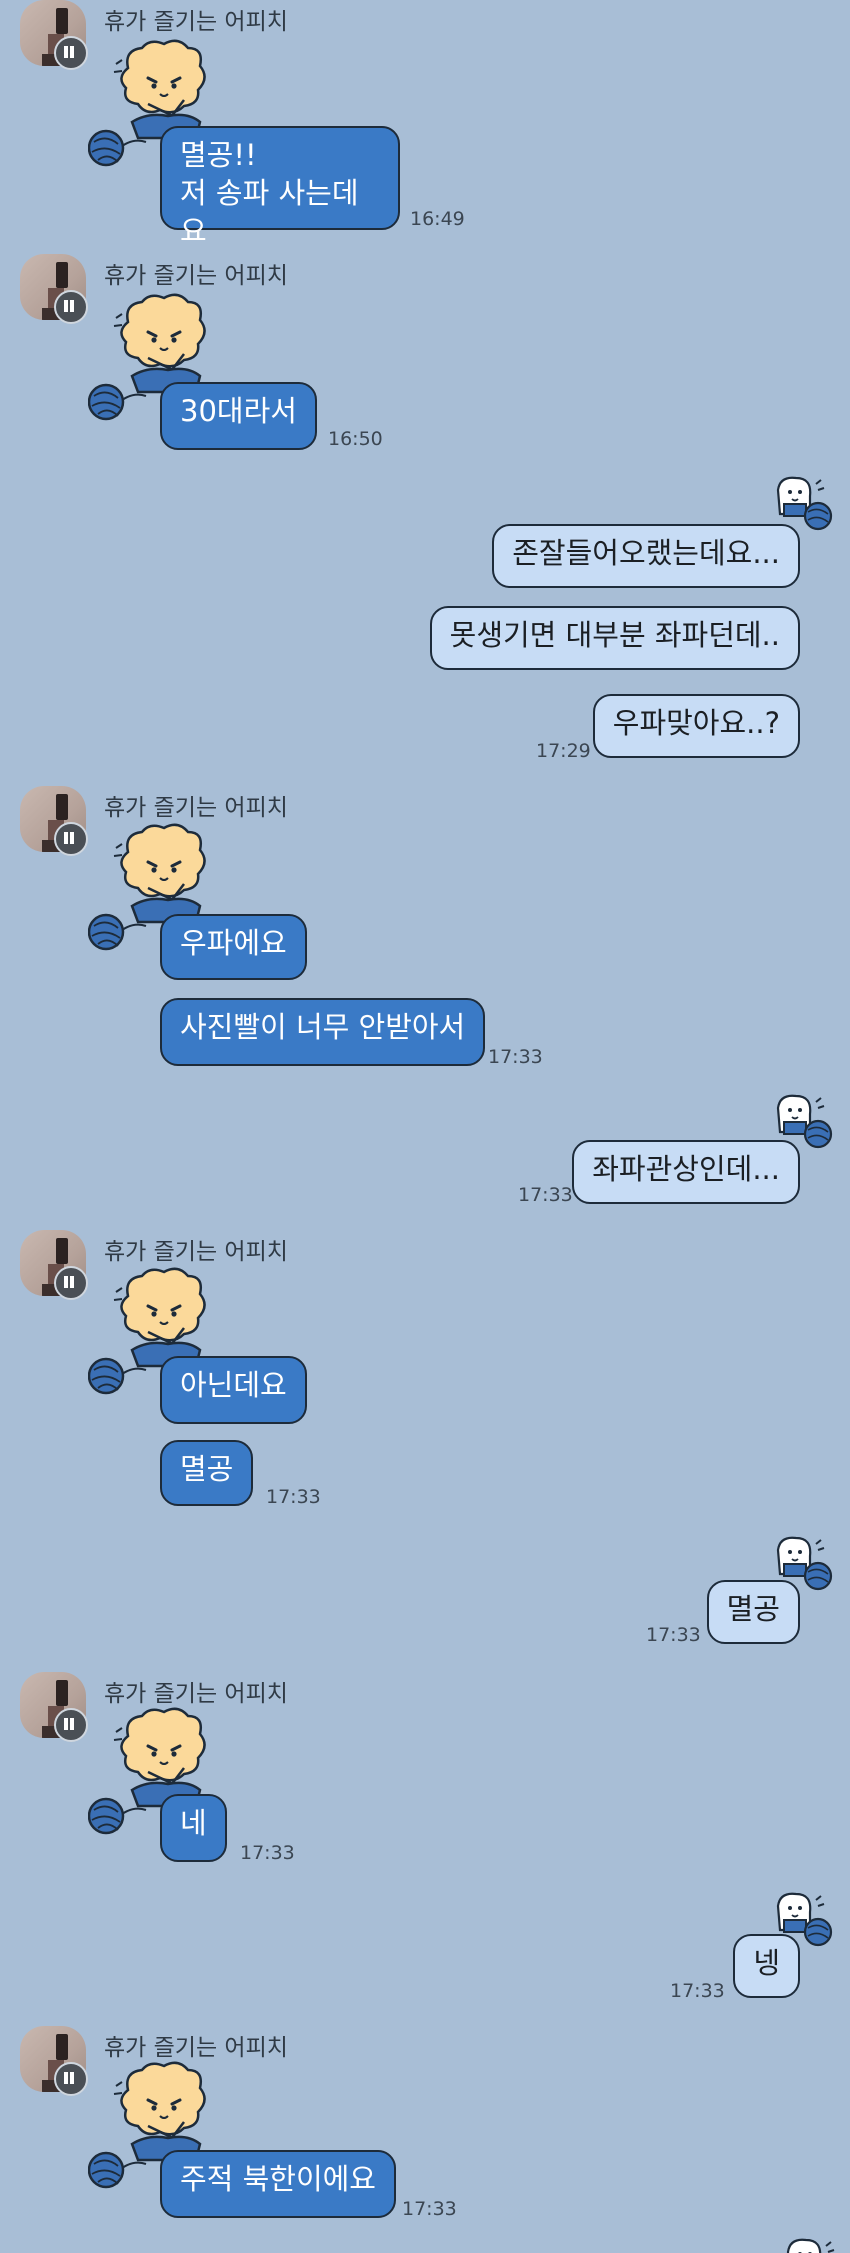 Image resolution: width=850 pixels, height=2253 pixels. Describe the element at coordinates (815, 2245) in the screenshot. I see `ghost-knitting-sticker` at that location.